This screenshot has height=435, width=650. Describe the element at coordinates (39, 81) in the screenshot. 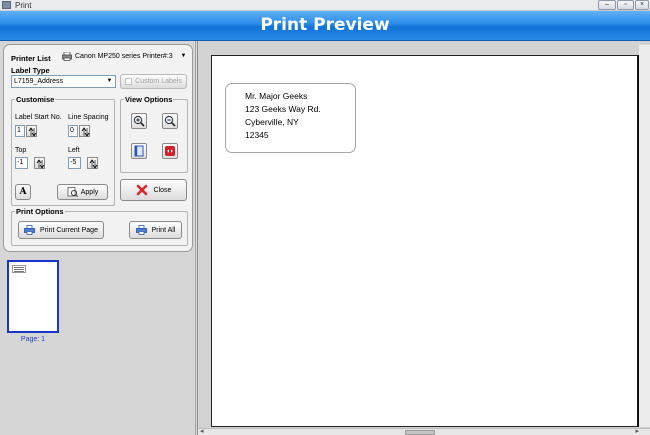

I see `label-type-value: L7159_Address` at that location.